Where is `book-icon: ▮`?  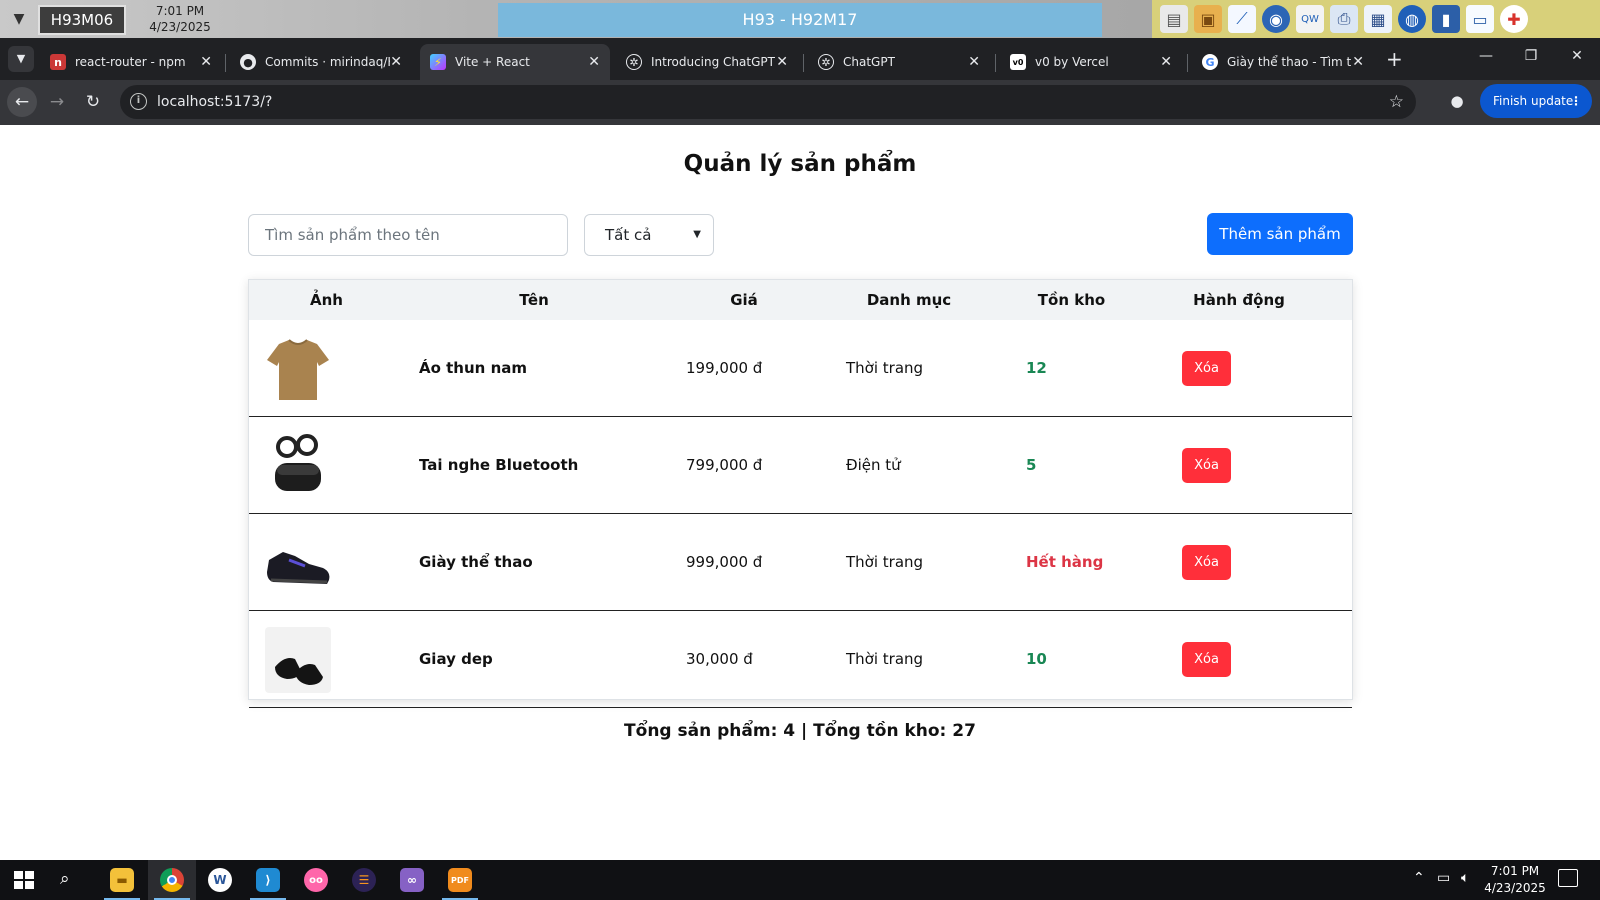 book-icon: ▮ is located at coordinates (1446, 19).